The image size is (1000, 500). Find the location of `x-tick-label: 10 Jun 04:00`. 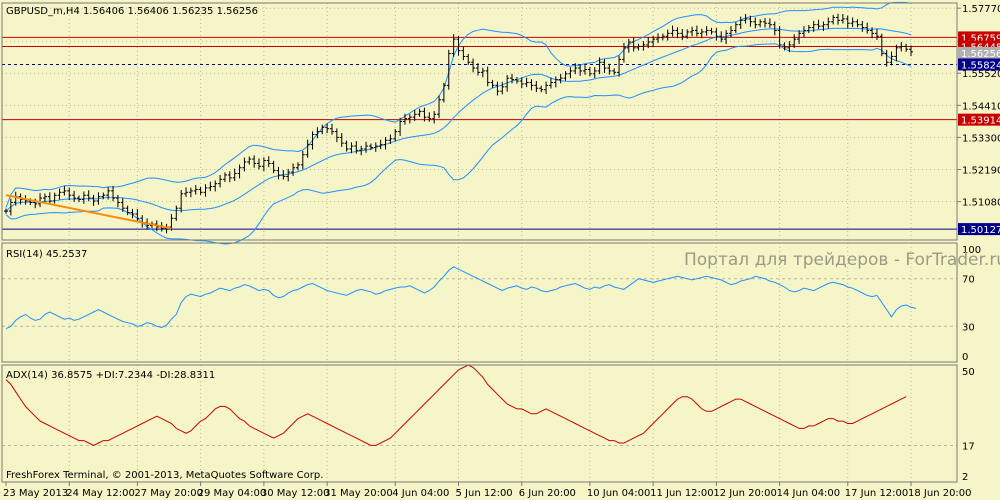

x-tick-label: 10 Jun 04:00 is located at coordinates (619, 493).